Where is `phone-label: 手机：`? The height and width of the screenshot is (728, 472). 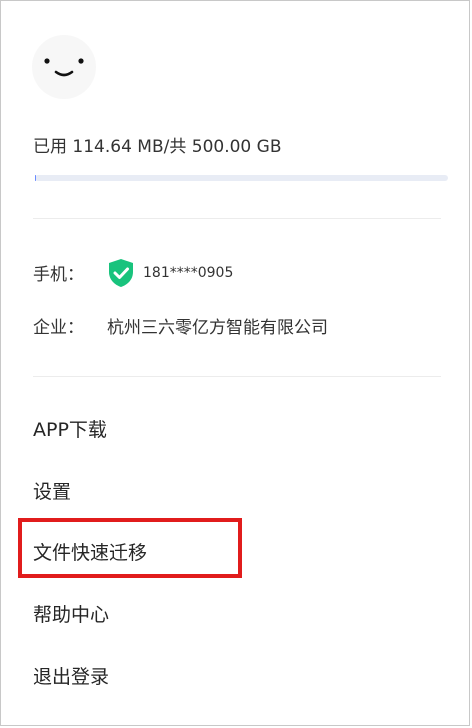
phone-label: 手机： is located at coordinates (58, 275).